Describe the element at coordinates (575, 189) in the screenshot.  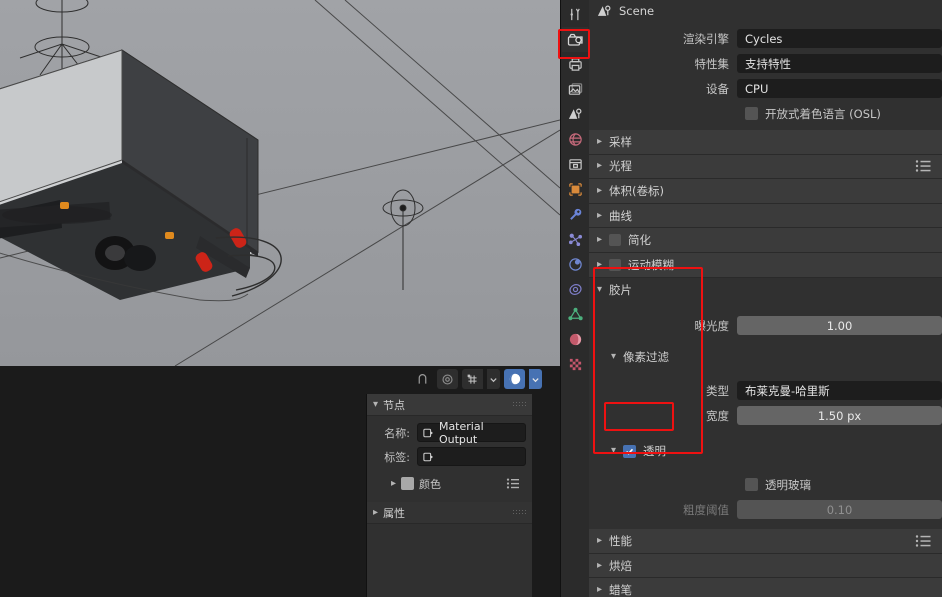
I see `tab-object` at that location.